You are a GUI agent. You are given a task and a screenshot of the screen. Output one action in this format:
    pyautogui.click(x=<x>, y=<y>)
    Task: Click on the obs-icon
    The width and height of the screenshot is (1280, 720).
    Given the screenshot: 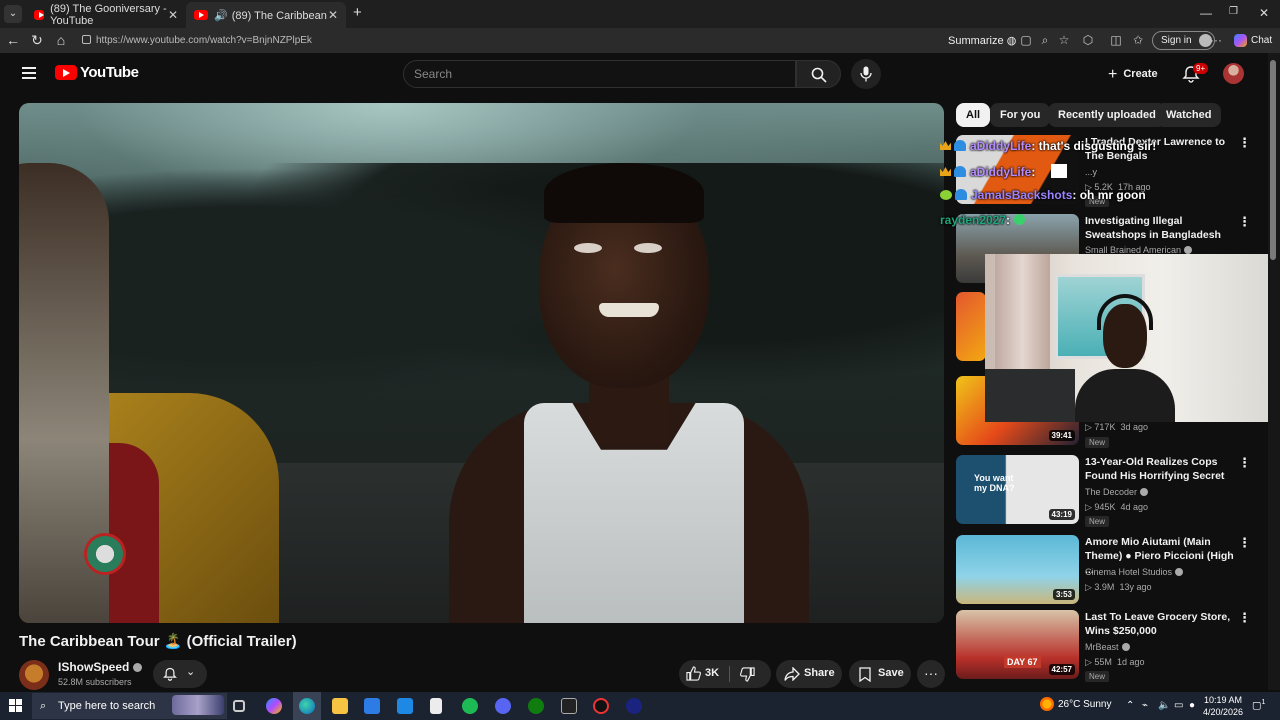 What is the action you would take?
    pyautogui.click(x=601, y=706)
    